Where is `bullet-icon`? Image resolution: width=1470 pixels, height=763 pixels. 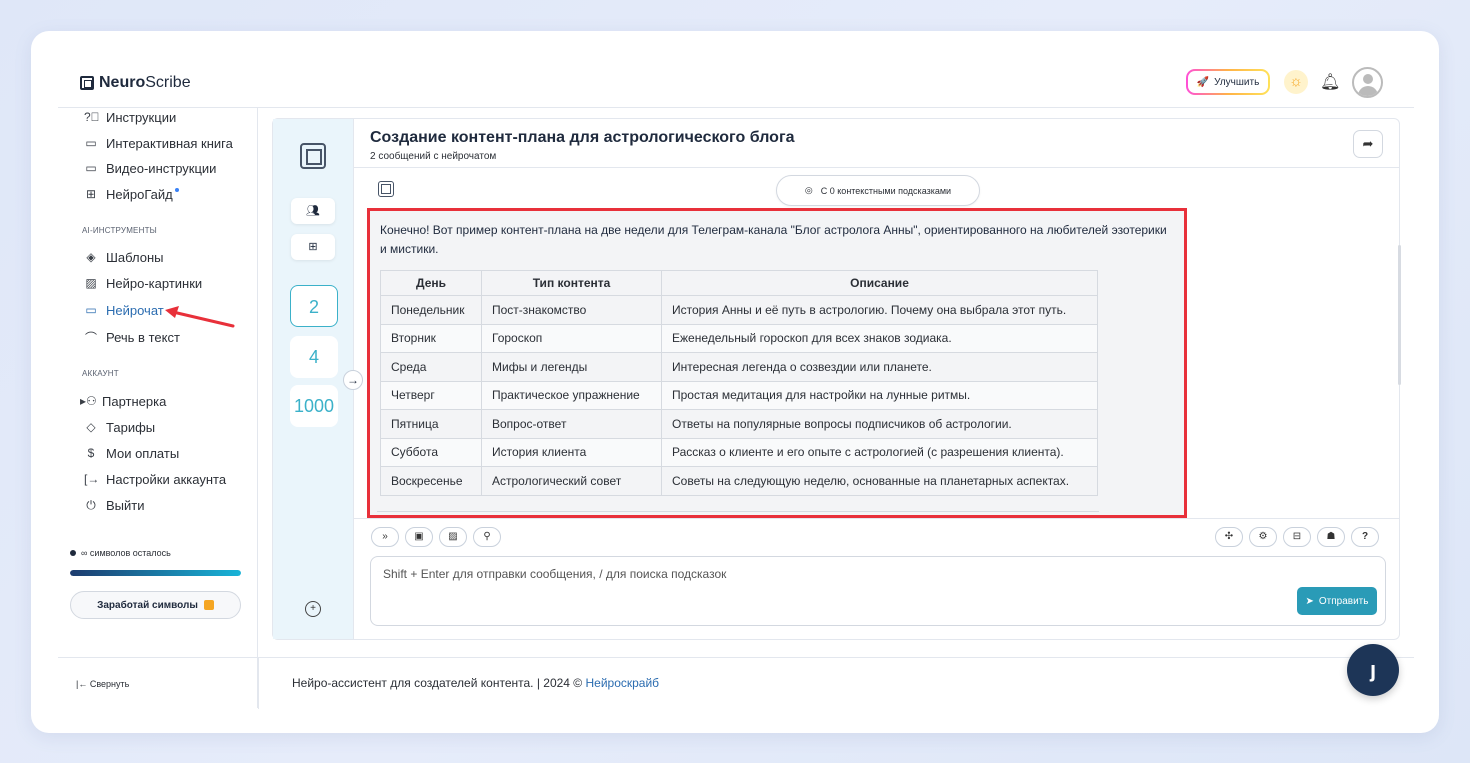
bullet-icon is located at coordinates (73, 553).